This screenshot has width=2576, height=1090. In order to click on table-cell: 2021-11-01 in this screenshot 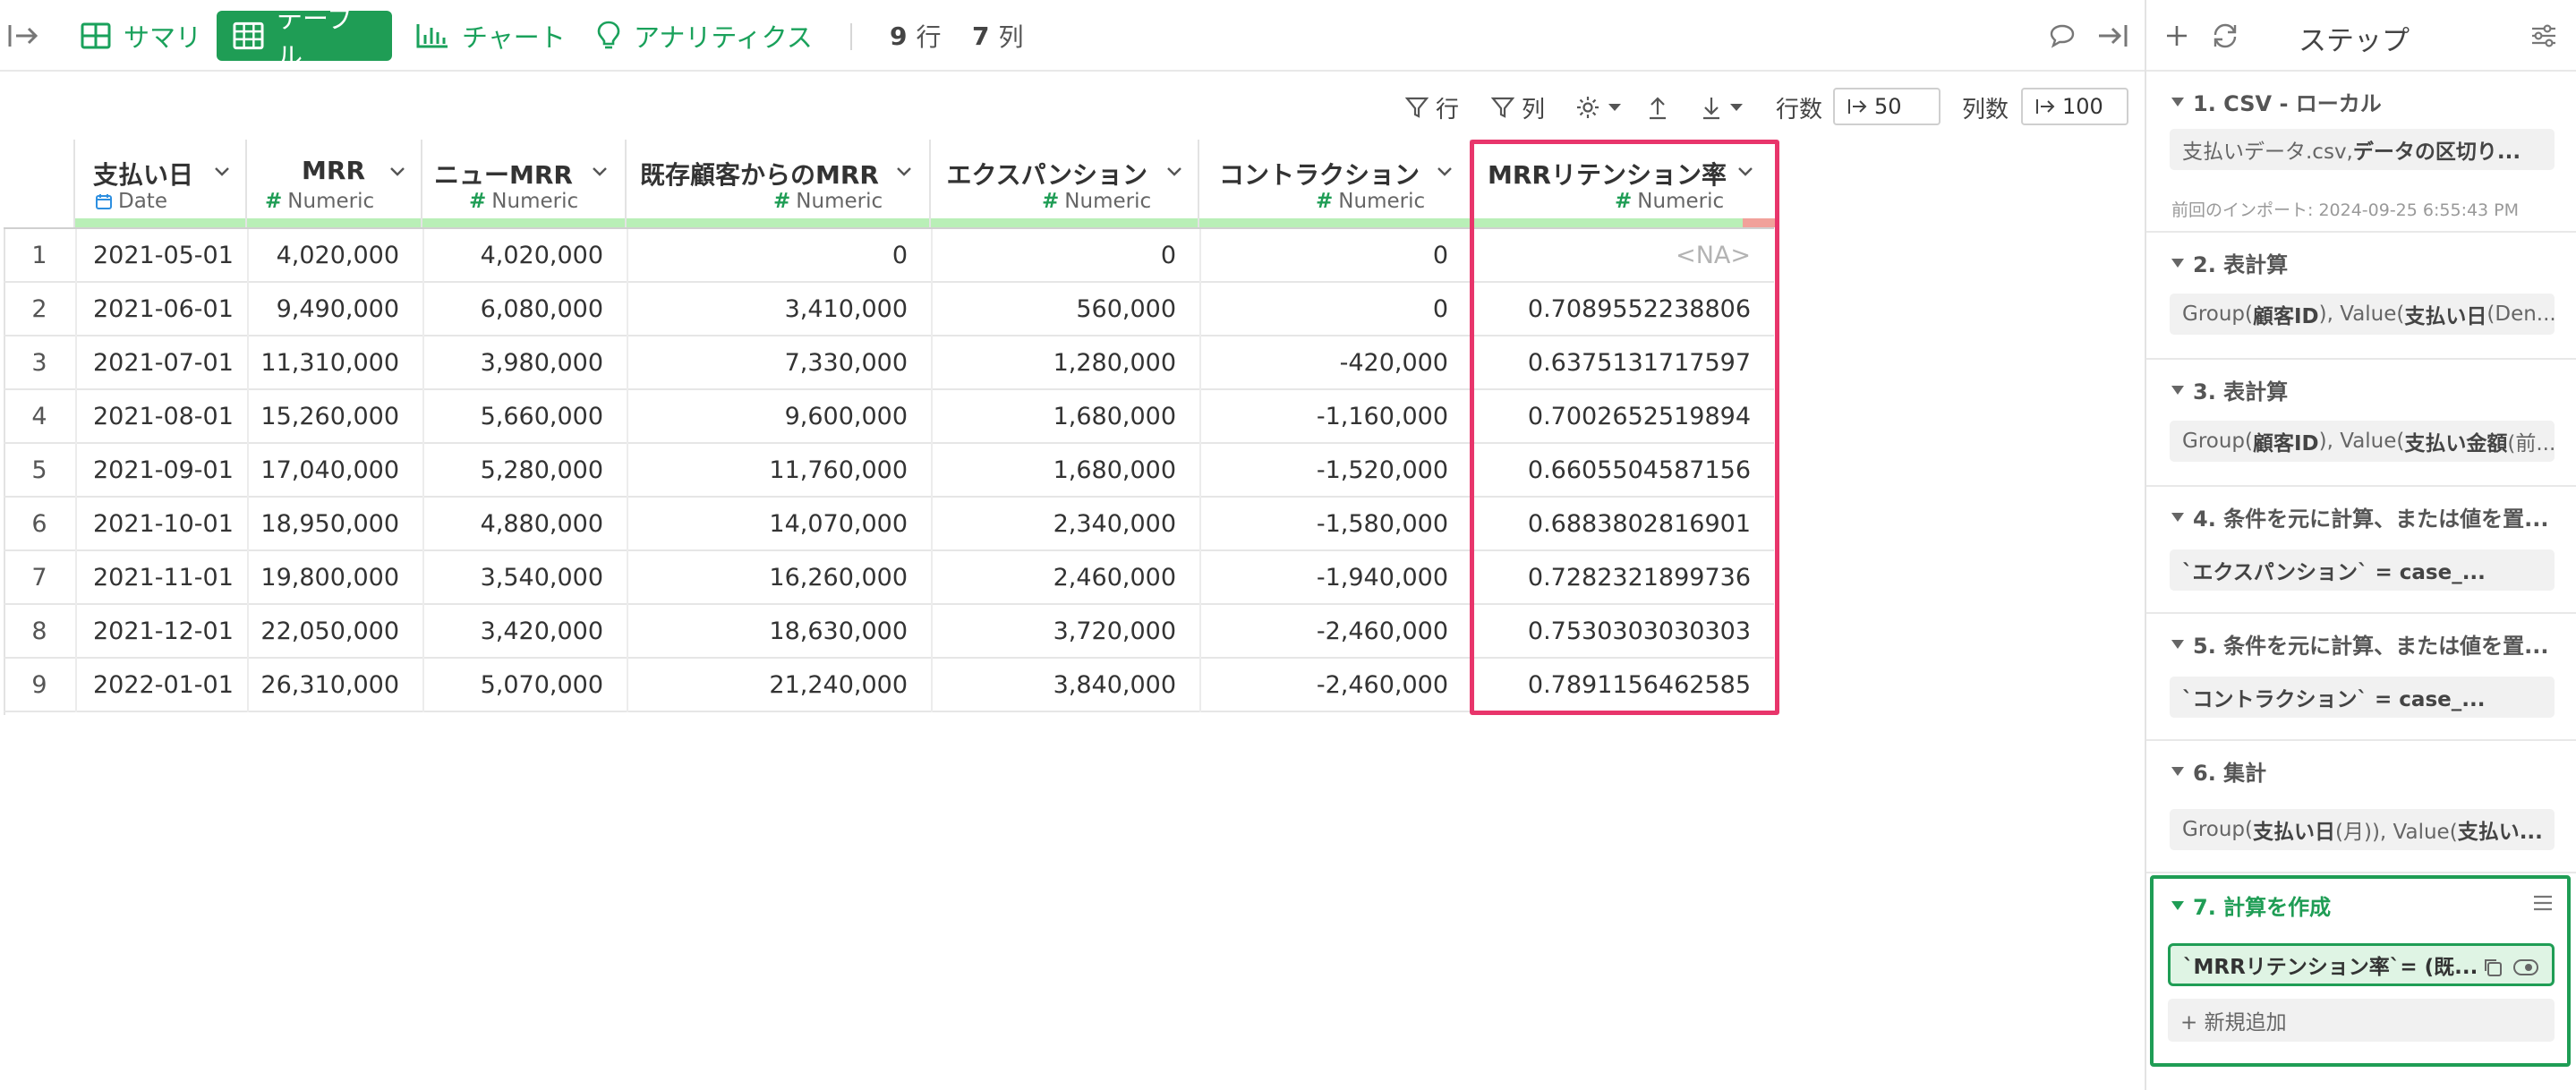, I will do `click(163, 577)`.